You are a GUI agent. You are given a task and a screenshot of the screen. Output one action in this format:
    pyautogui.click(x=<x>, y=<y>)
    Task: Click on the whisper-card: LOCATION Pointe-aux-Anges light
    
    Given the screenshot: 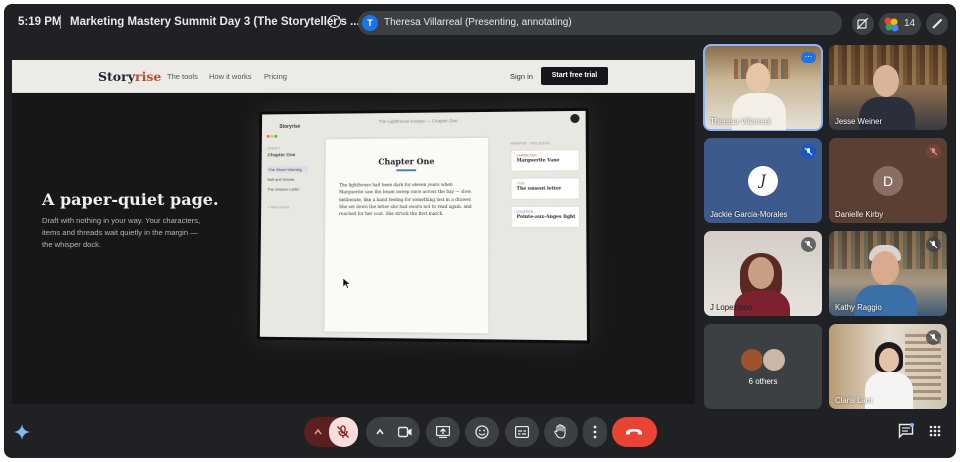 What is the action you would take?
    pyautogui.click(x=546, y=217)
    